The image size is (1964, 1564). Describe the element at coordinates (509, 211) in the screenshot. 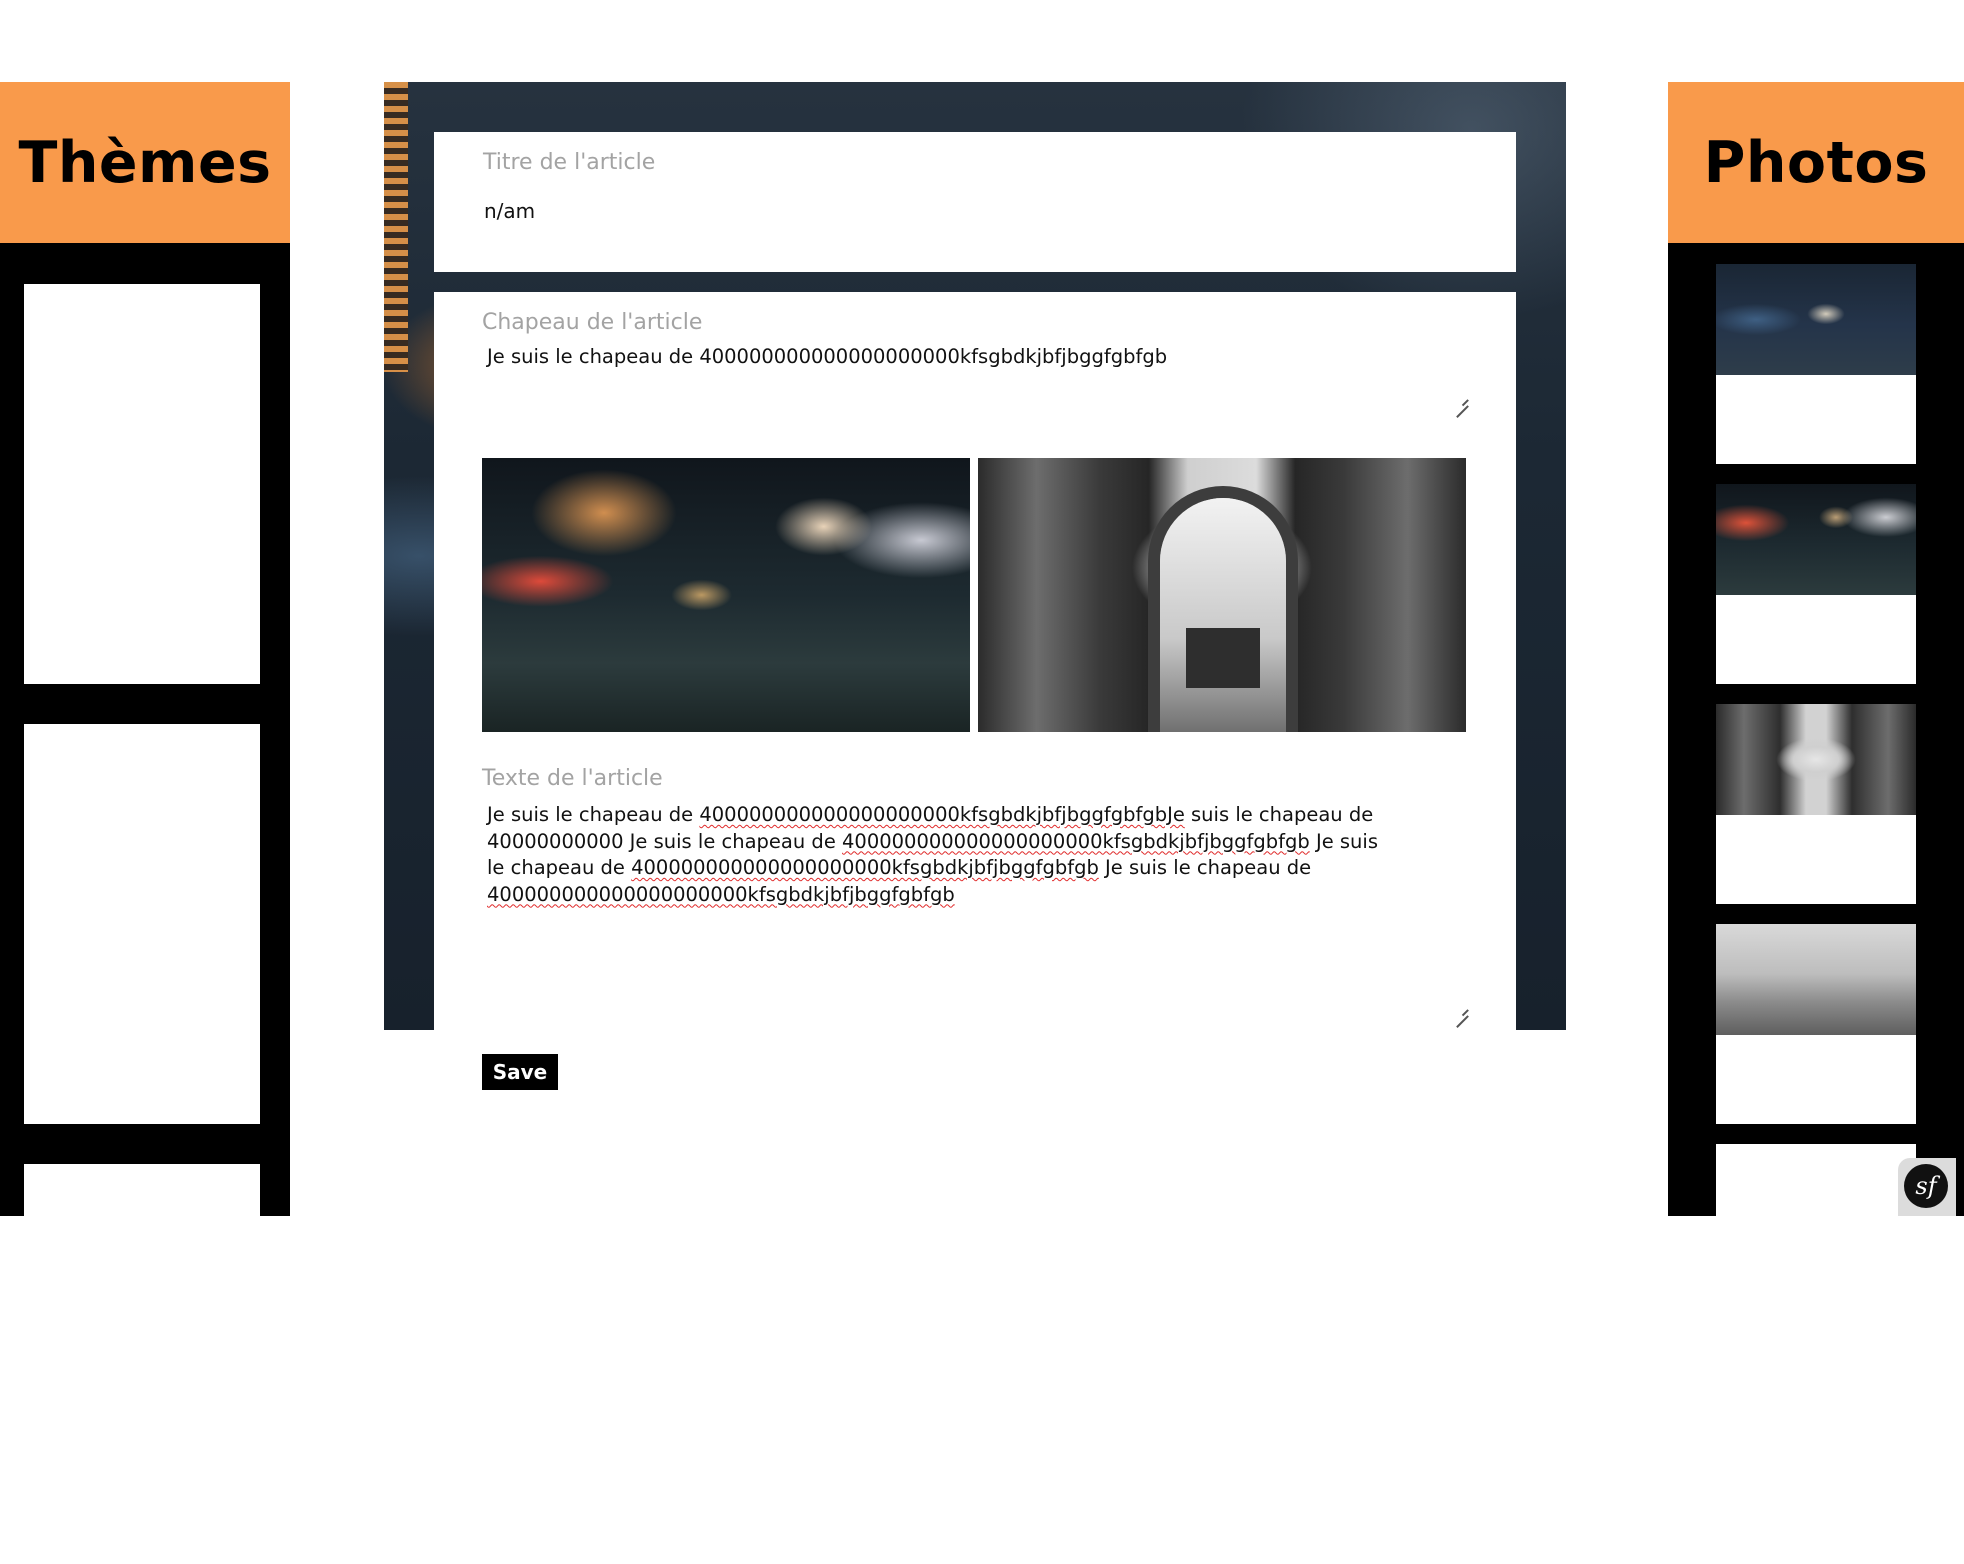

I see `title-input: n/am` at that location.